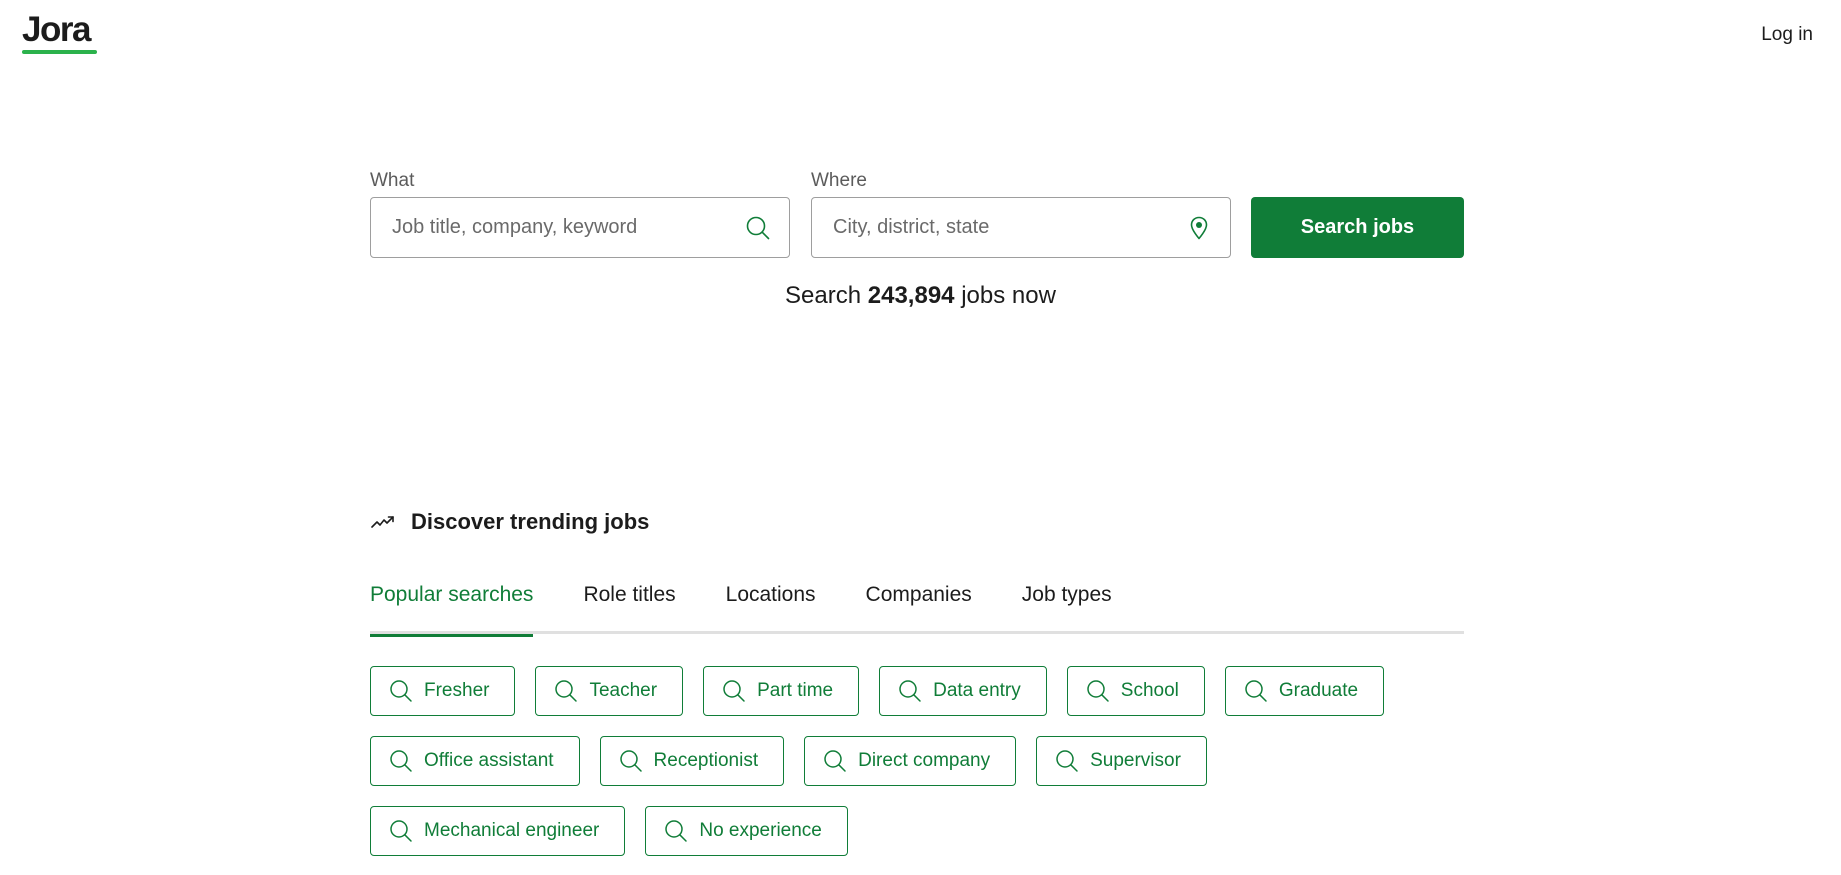 The width and height of the screenshot is (1841, 875). I want to click on search-chip: Receptionist, so click(692, 761).